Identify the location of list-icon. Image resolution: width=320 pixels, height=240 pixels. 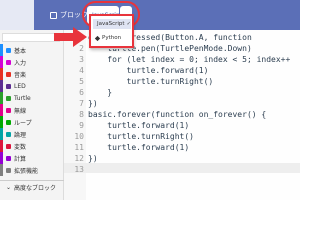
(8, 146).